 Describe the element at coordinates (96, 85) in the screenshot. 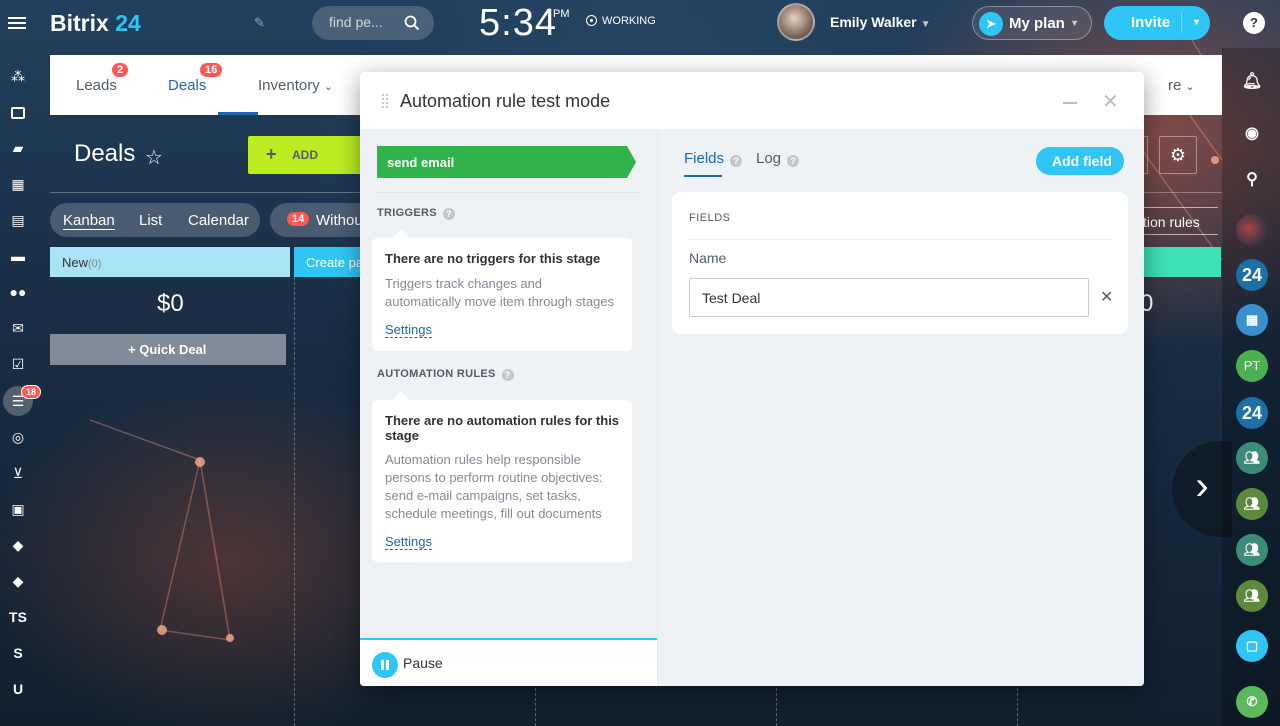

I see `tab-leads: Leads` at that location.